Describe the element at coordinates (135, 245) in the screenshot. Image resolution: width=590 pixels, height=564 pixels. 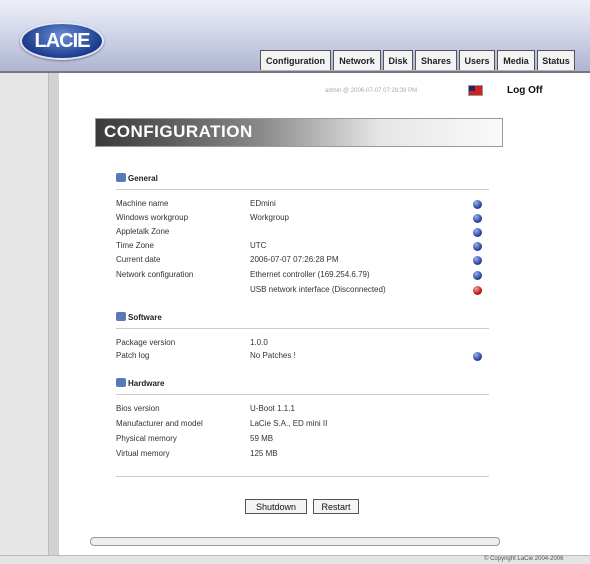
I see `row-label: Time Zone` at that location.